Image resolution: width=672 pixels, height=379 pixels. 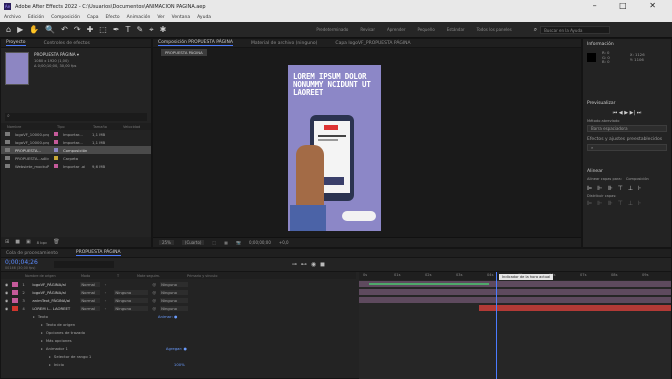 What do you see at coordinates (12, 17) in the screenshot?
I see `menu-item-file: Archivo` at bounding box center [12, 17].